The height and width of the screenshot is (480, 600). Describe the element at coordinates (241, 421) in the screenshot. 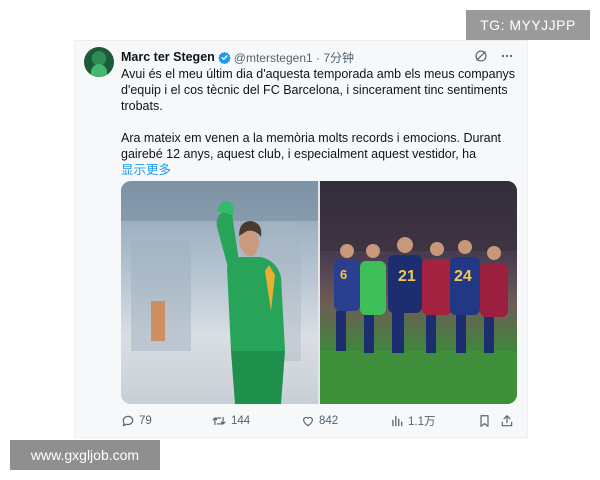

I see `retweet-count: 144` at that location.